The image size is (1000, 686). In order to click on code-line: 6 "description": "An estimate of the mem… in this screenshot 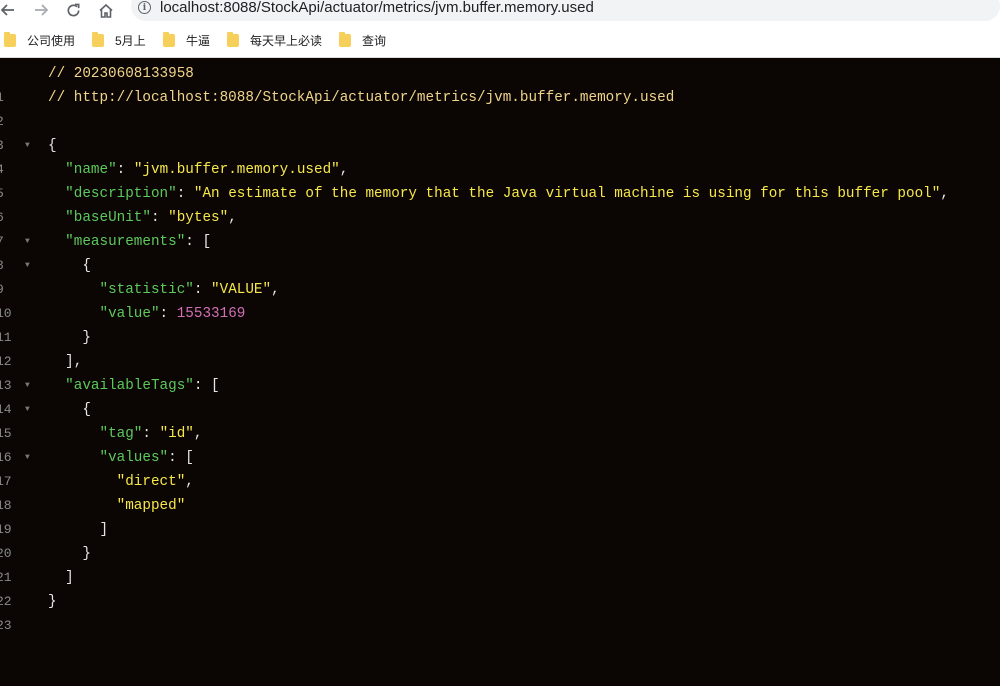, I will do `click(500, 203)`.